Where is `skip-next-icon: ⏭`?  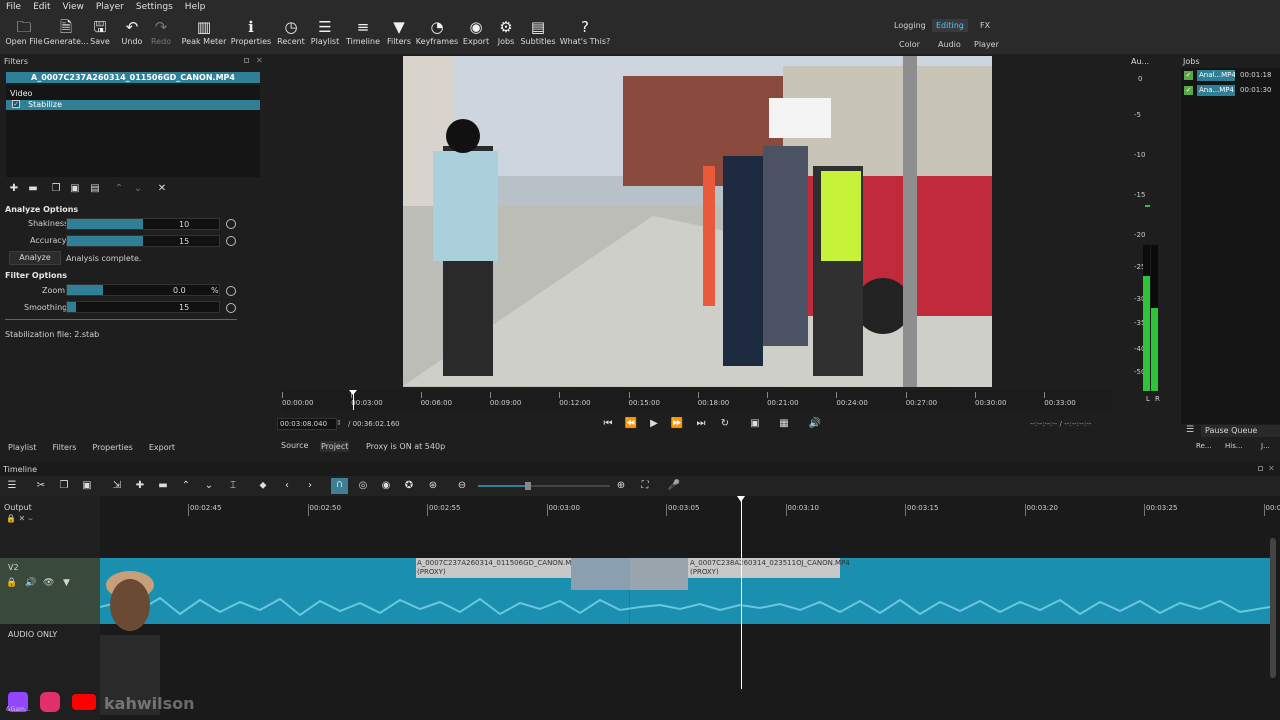 skip-next-icon: ⏭ is located at coordinates (701, 424).